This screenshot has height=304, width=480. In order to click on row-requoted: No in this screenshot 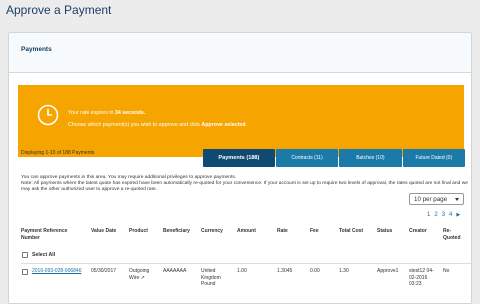, I will do `click(446, 271)`.